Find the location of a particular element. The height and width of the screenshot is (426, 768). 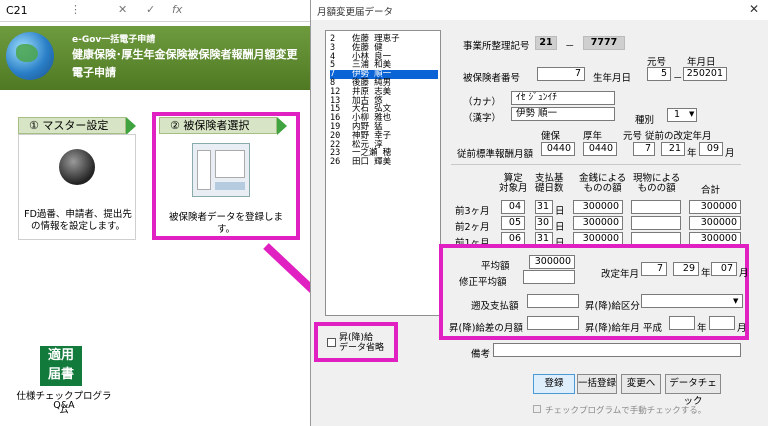

row-label: 前2ヶ月 is located at coordinates (472, 227).